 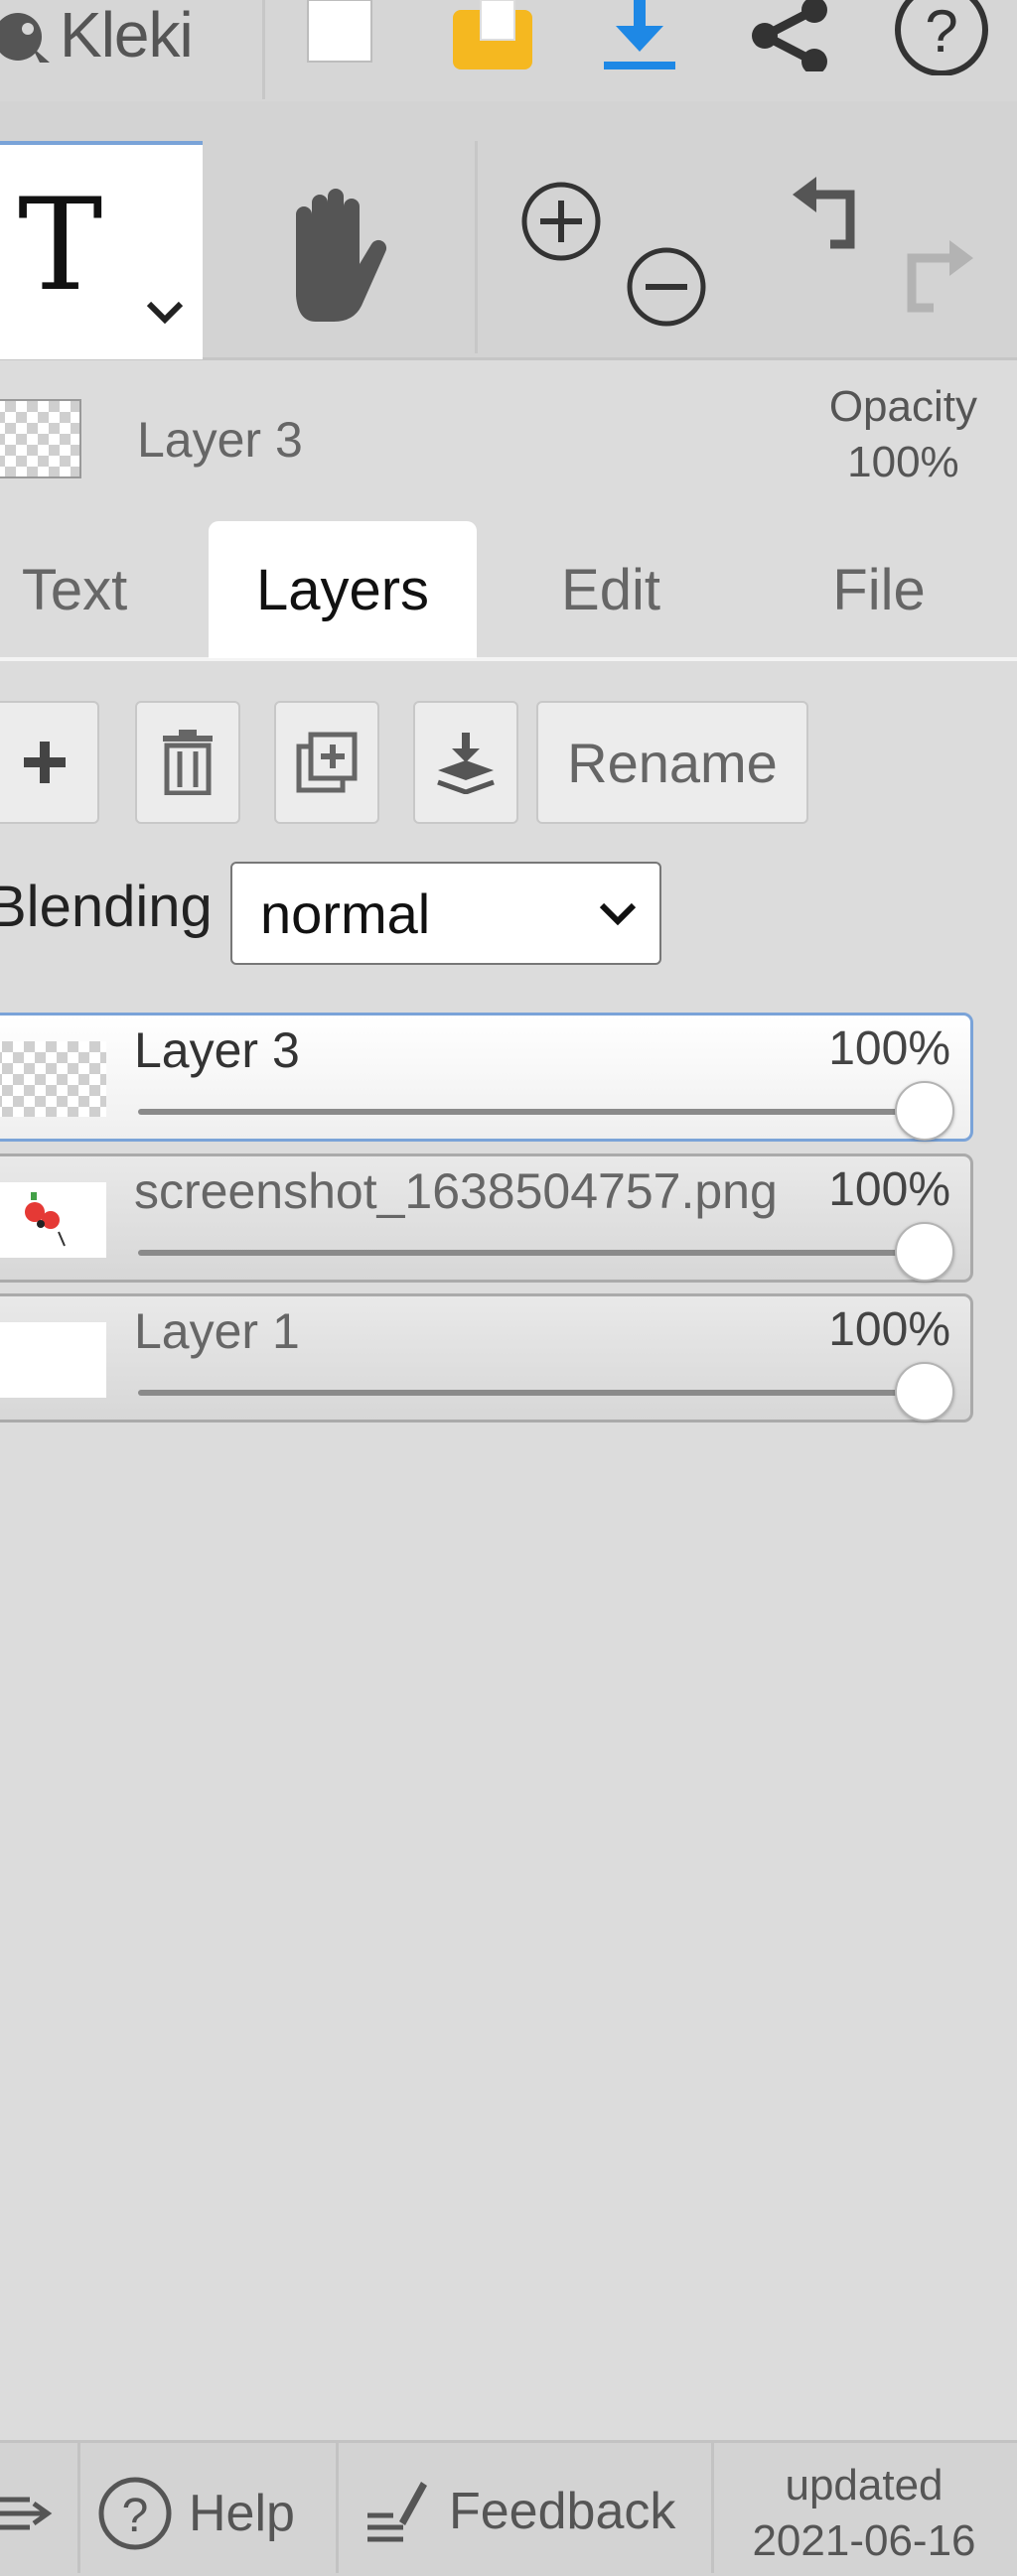 I want to click on new-file-icon, so click(x=339, y=32).